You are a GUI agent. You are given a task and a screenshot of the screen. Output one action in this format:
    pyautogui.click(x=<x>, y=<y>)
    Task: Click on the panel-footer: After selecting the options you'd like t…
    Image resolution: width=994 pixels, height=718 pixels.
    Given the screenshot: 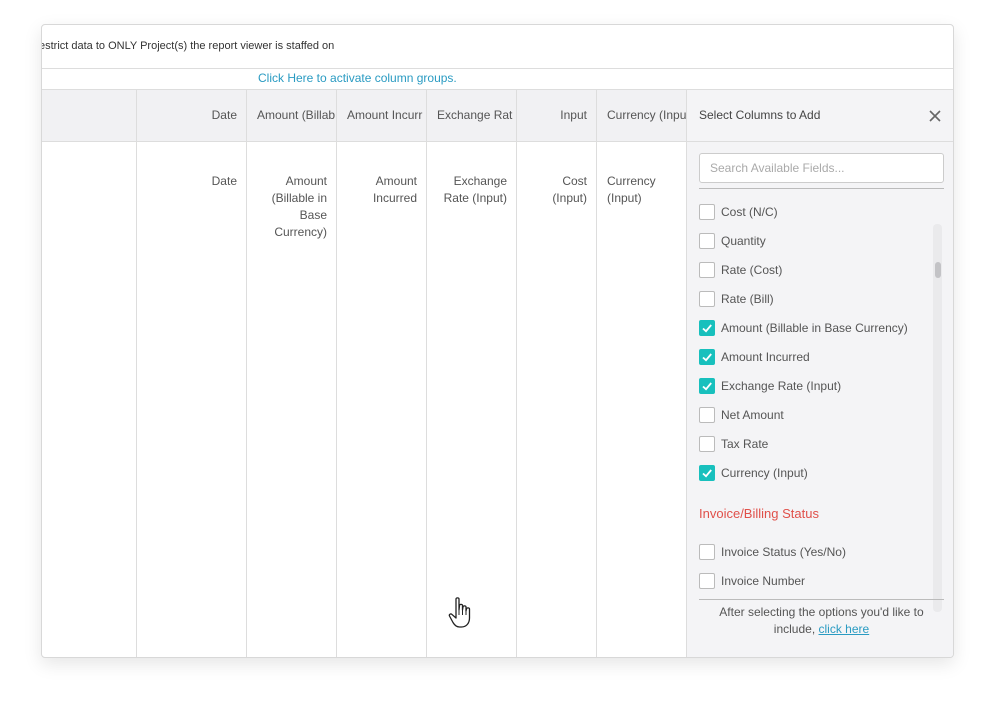 What is the action you would take?
    pyautogui.click(x=821, y=621)
    